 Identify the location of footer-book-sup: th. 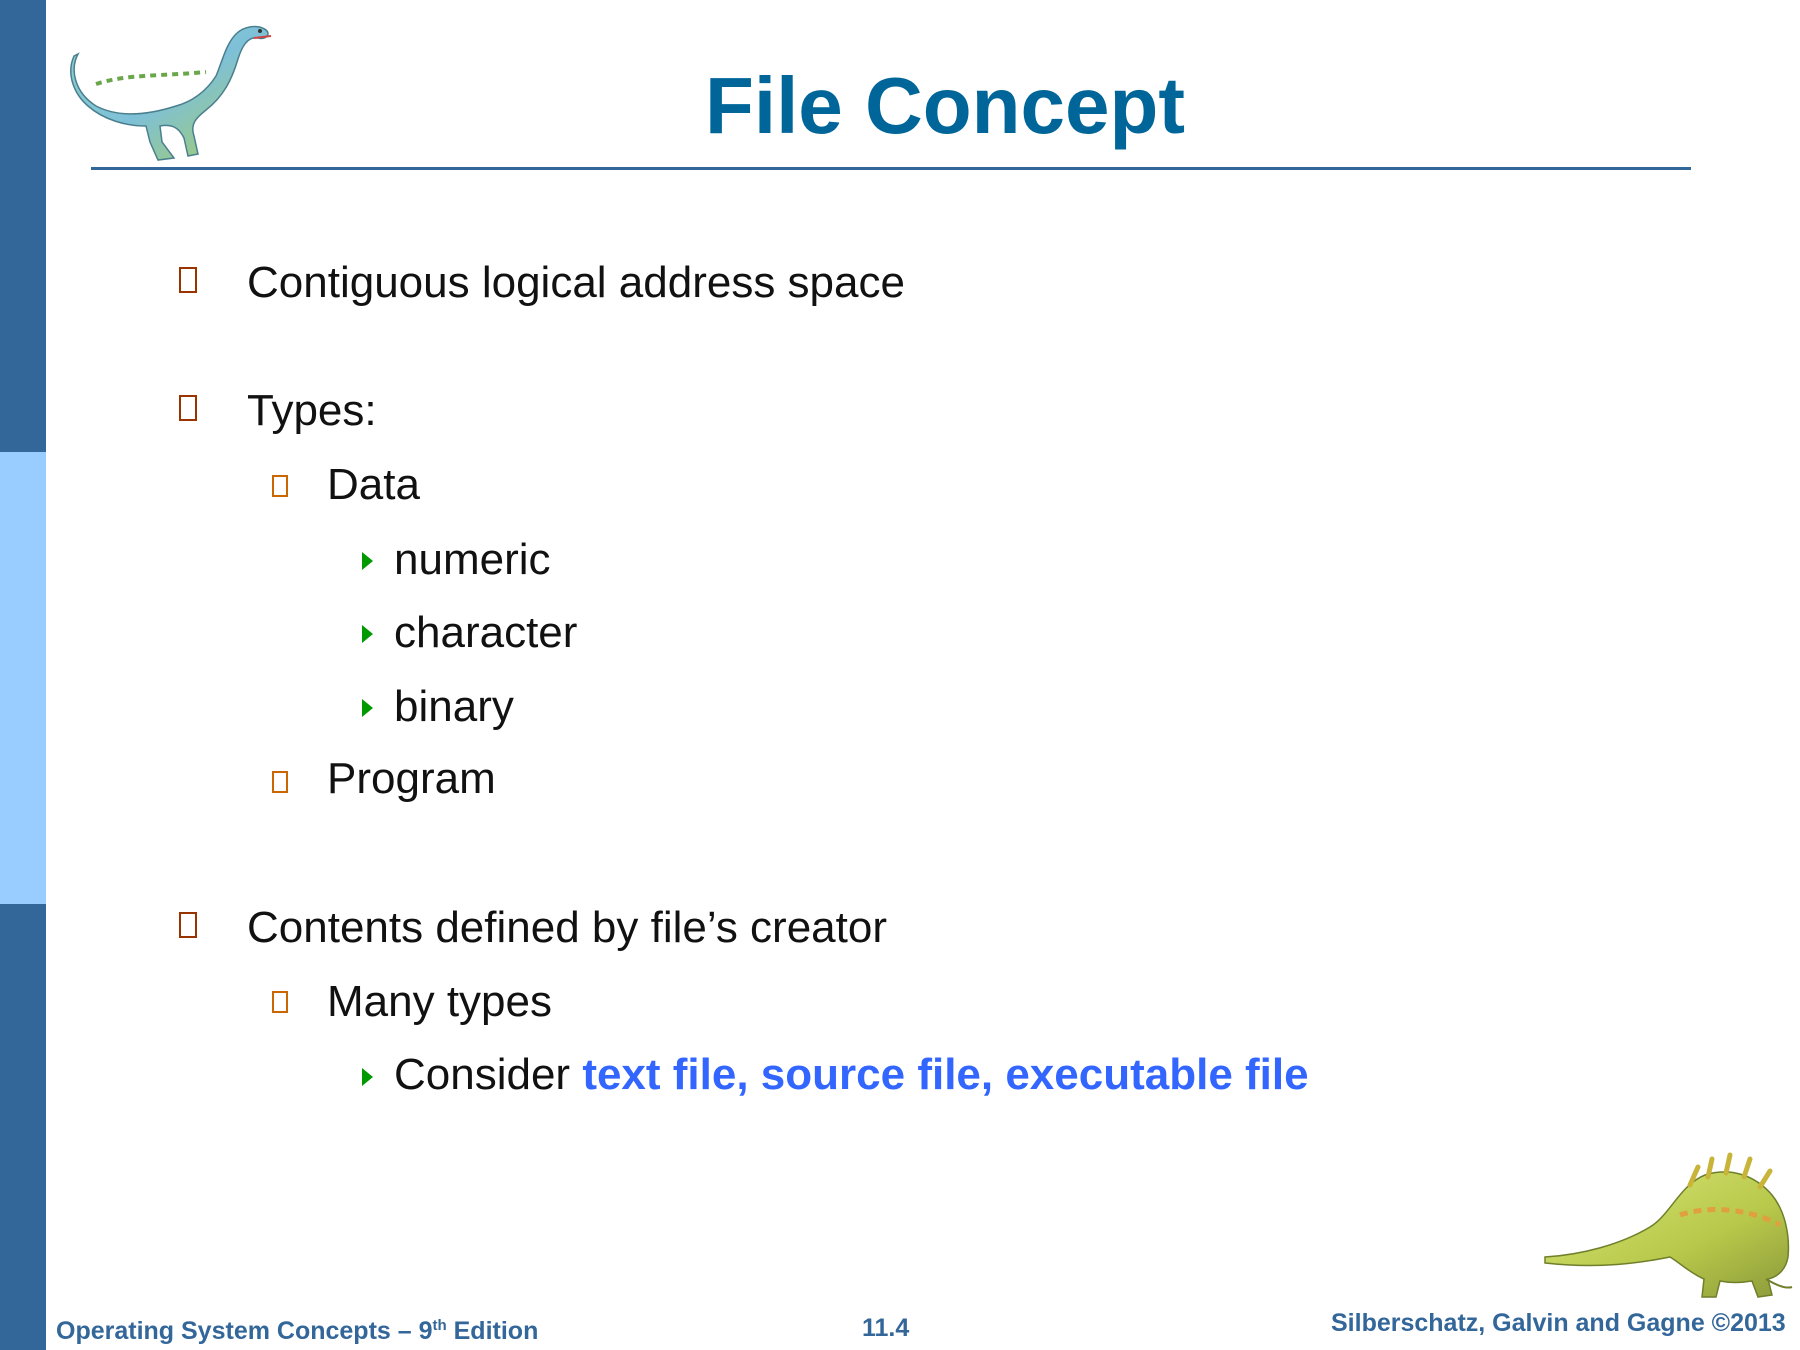
(439, 1325).